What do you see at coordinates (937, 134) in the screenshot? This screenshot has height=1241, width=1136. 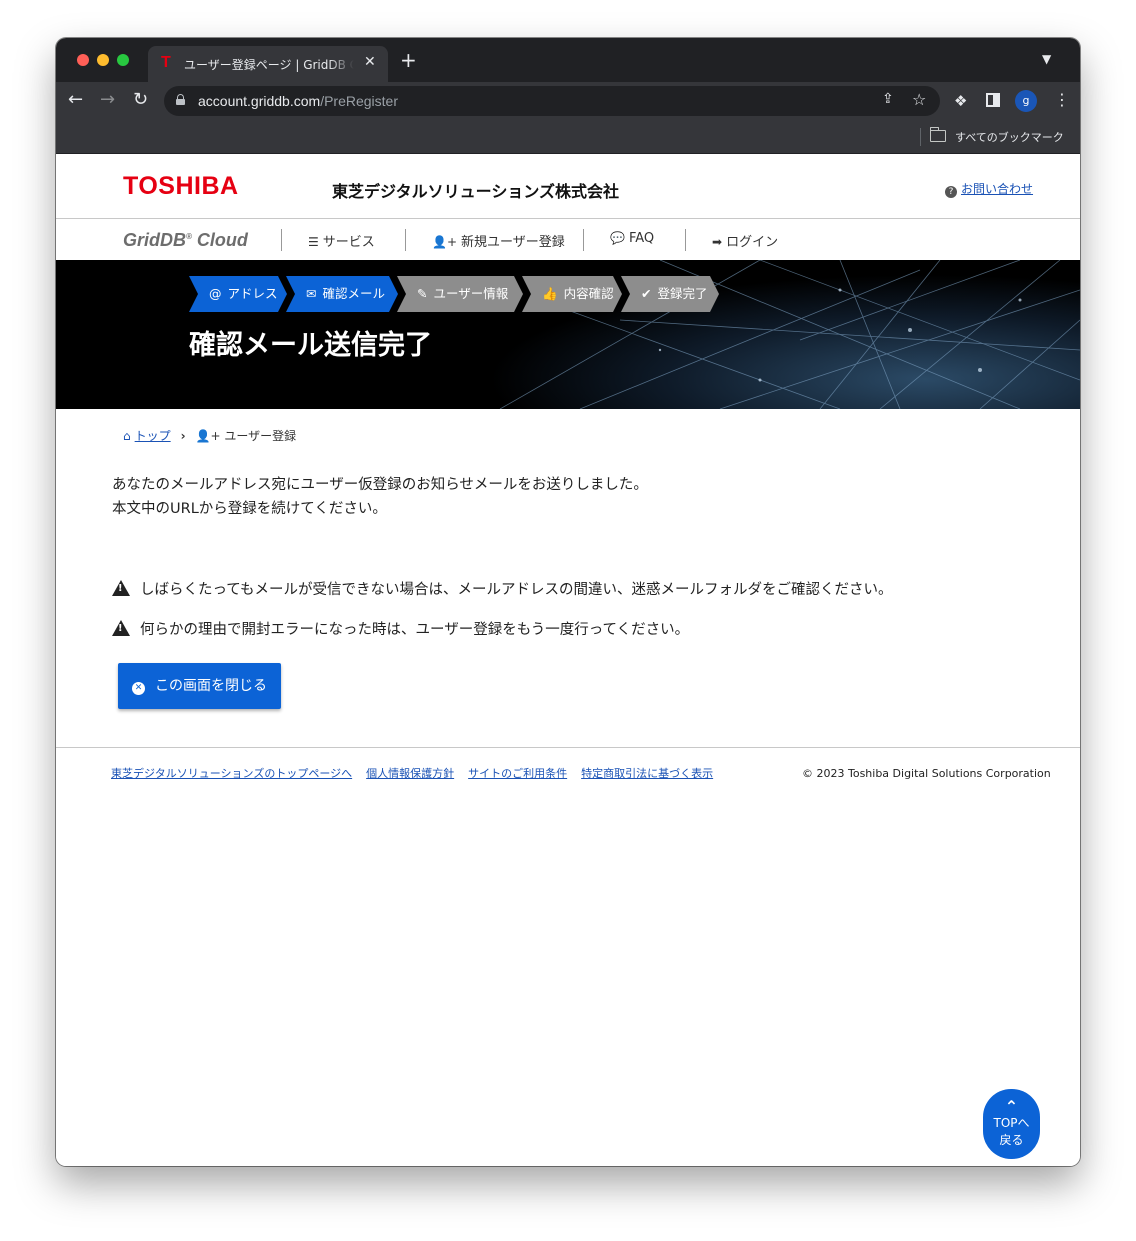 I see `folder-icon` at bounding box center [937, 134].